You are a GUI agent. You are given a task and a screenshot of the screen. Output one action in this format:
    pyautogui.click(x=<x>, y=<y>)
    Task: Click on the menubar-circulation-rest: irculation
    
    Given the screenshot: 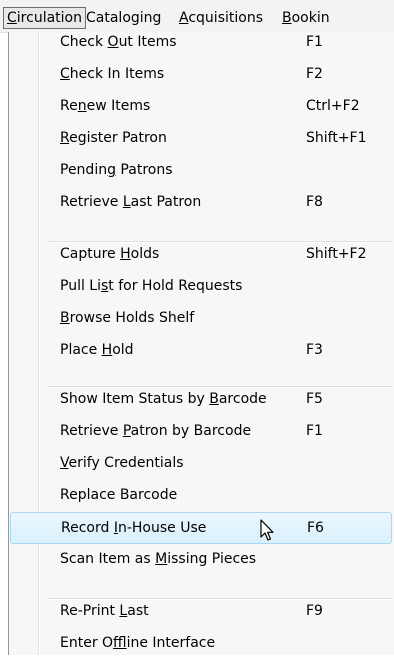 What is the action you would take?
    pyautogui.click(x=49, y=18)
    